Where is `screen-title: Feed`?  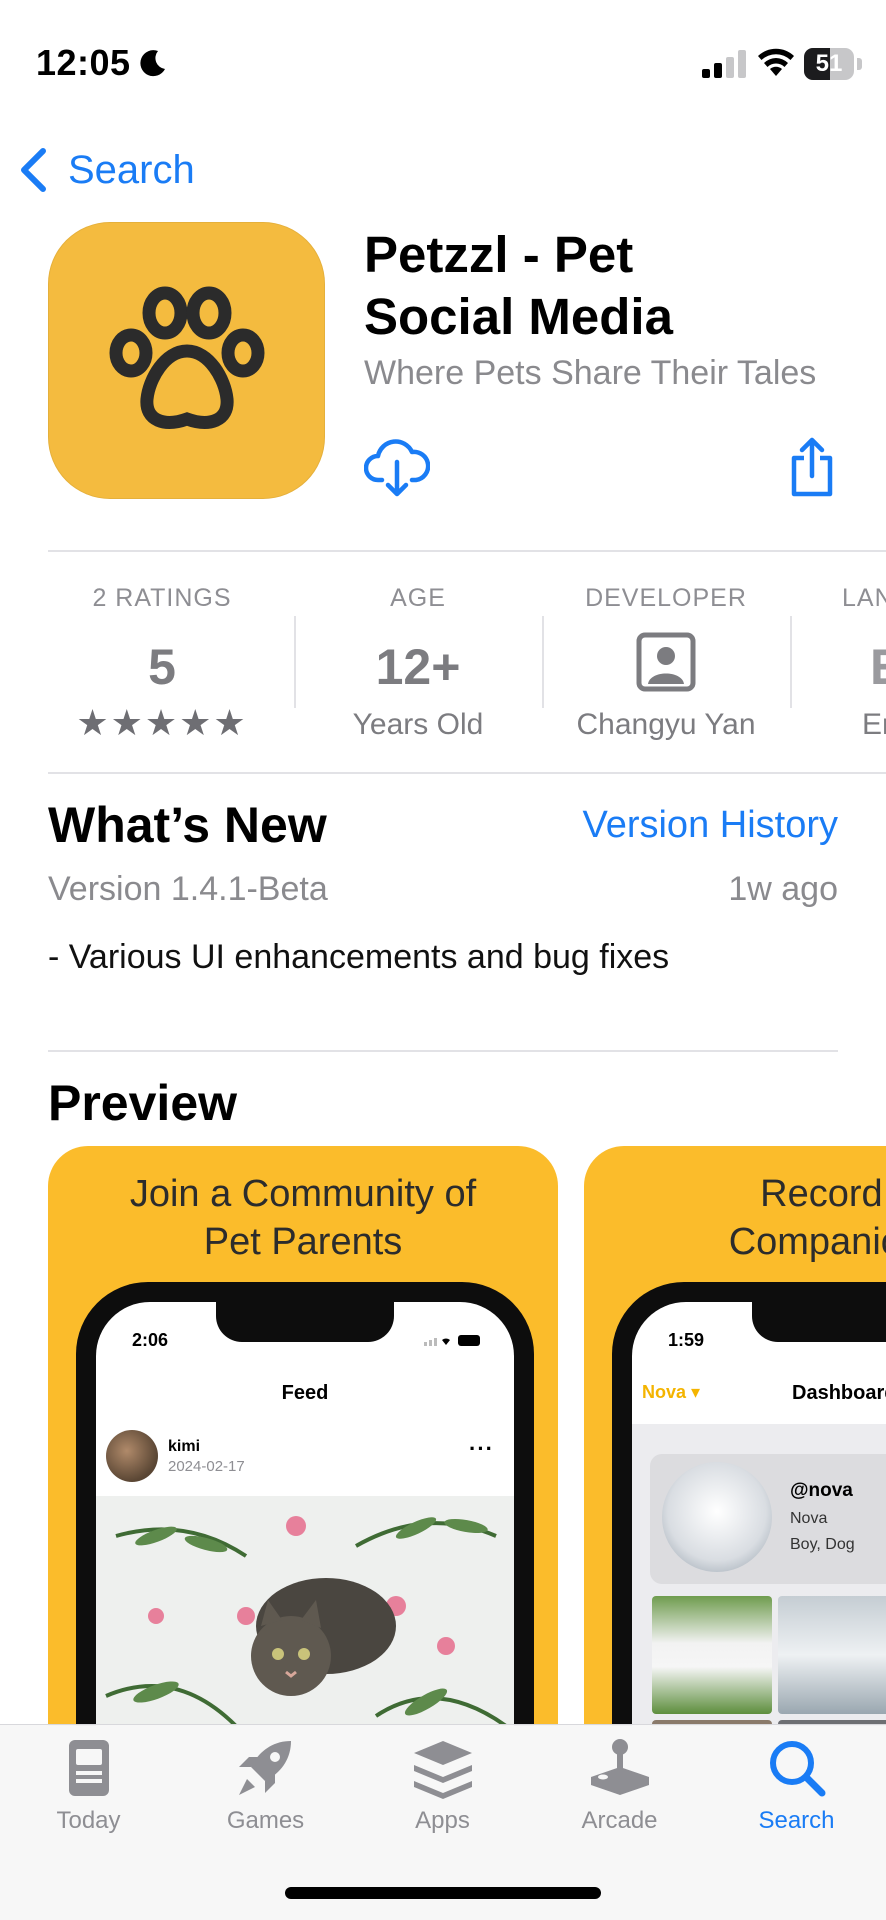
screen-title: Feed is located at coordinates (305, 1393).